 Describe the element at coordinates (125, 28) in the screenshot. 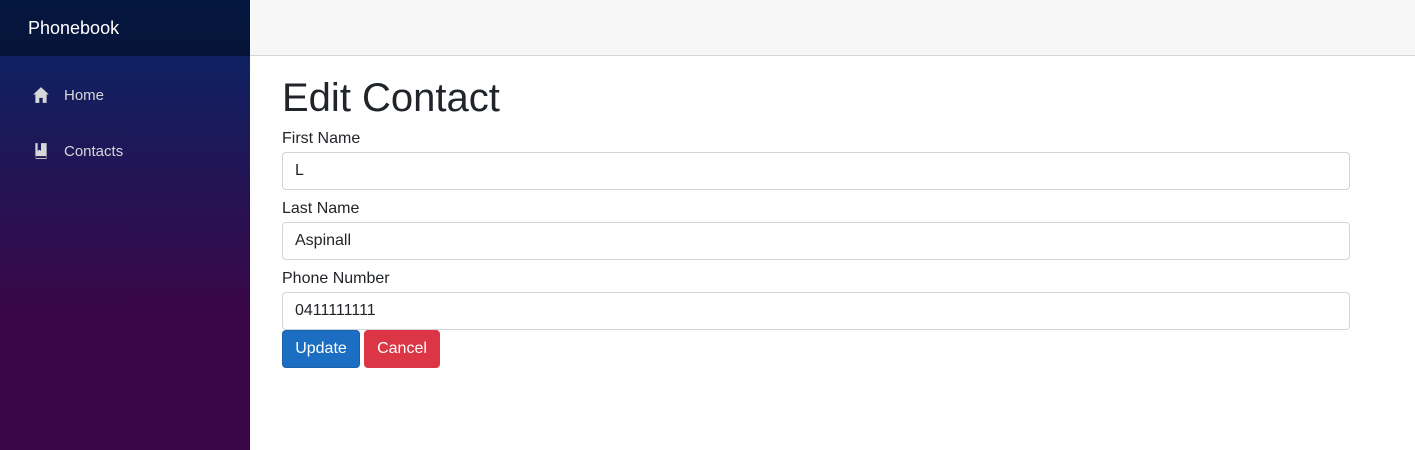

I see `brand-bar: Phonebook` at that location.